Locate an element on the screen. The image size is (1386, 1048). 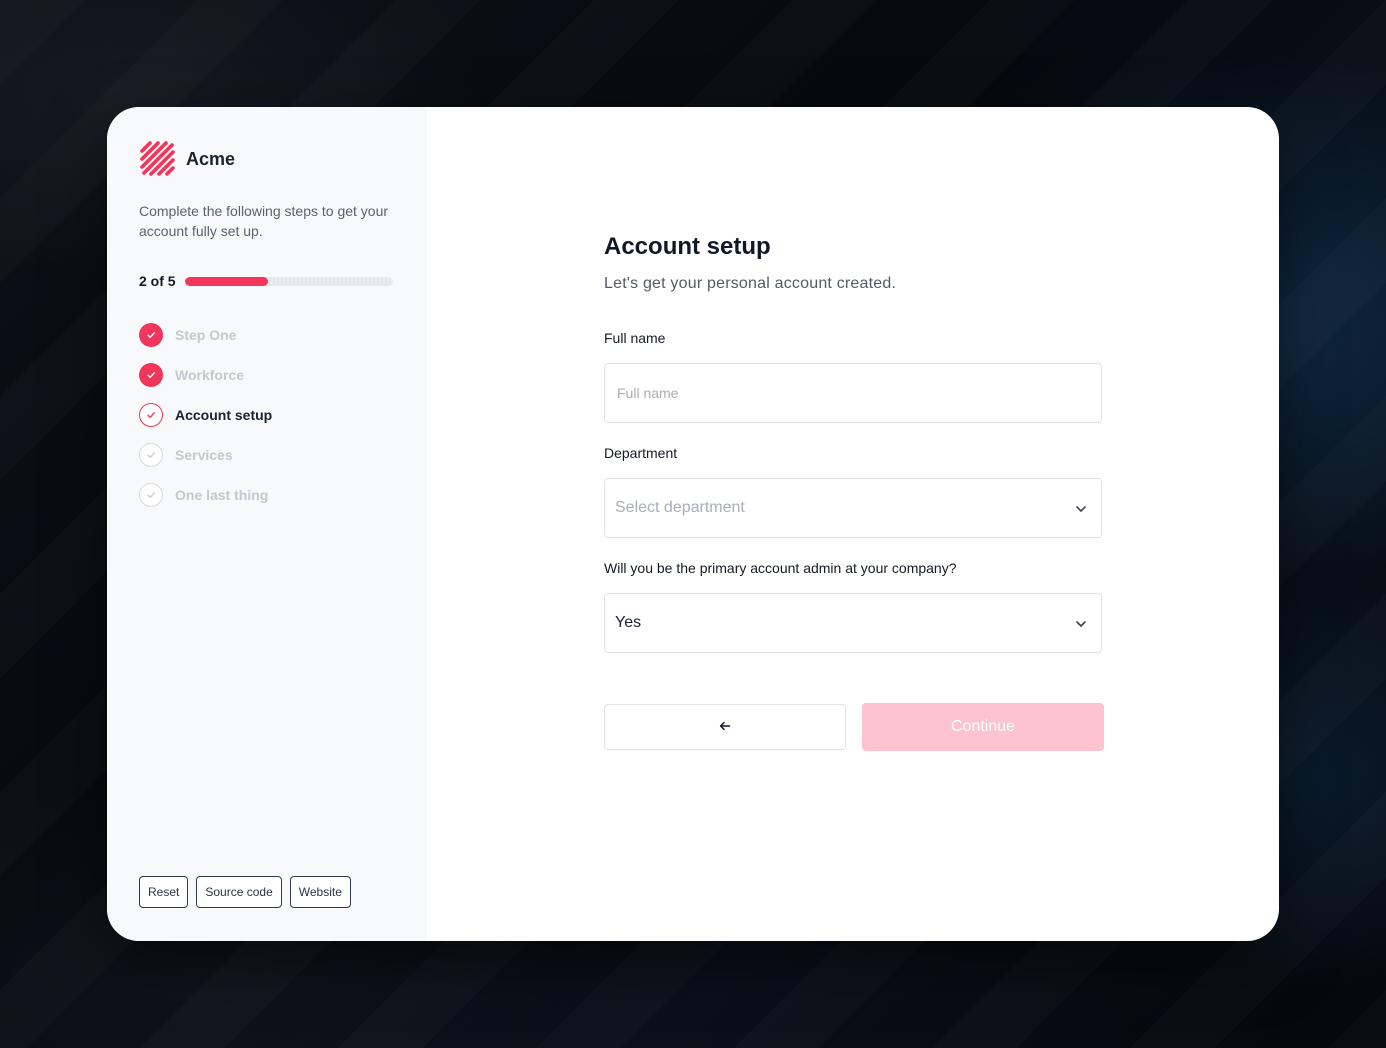
source-code-button: Source code is located at coordinates (239, 892).